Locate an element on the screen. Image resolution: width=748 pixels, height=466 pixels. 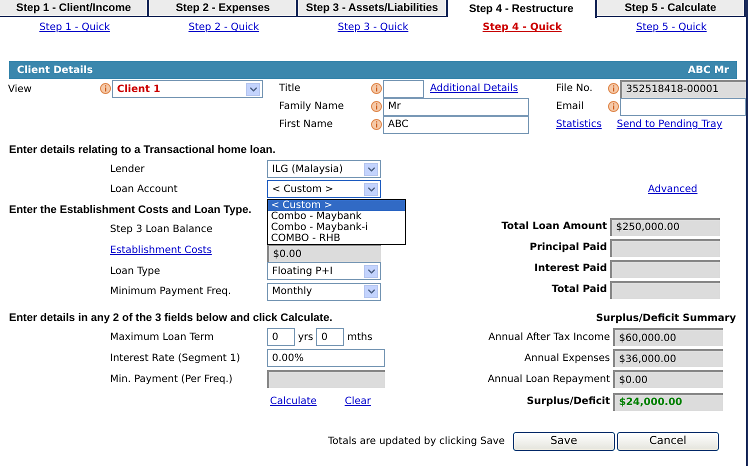
section-heading: Enter details relating to a Transactional home loan. is located at coordinates (142, 150).